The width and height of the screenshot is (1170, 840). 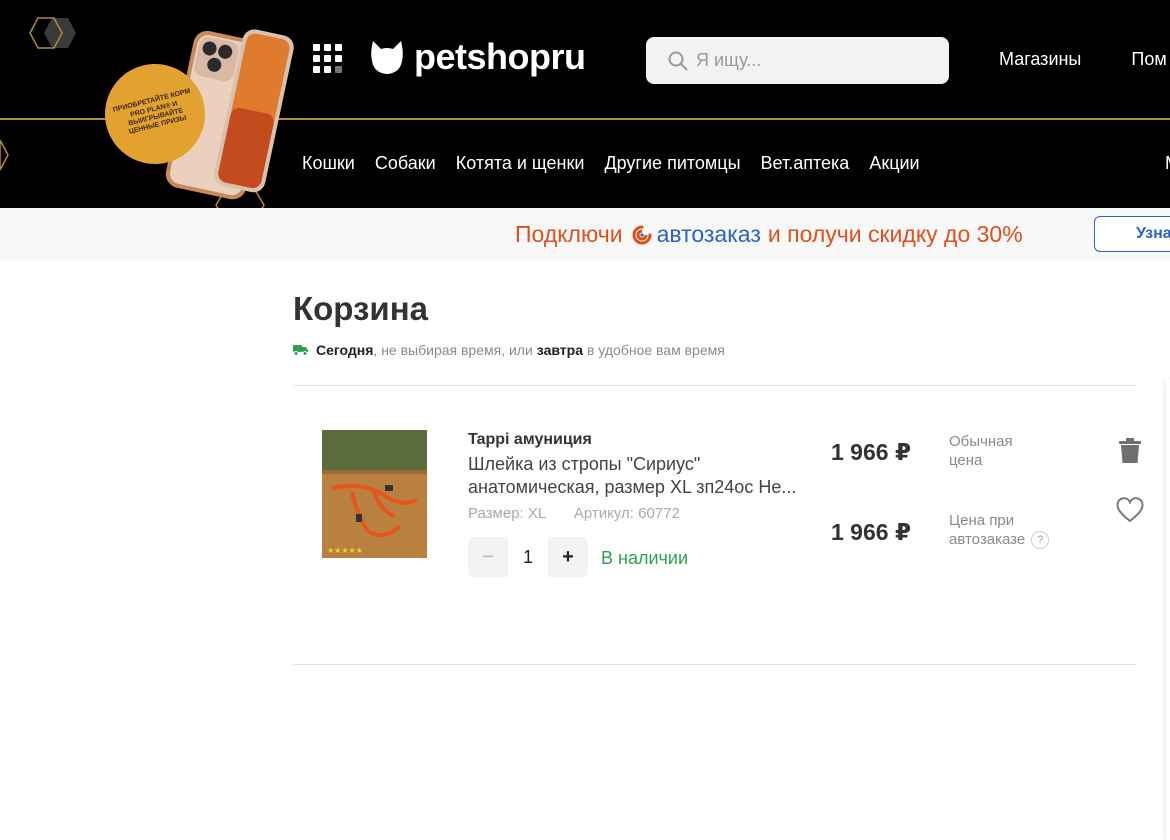 What do you see at coordinates (871, 452) in the screenshot?
I see `regular-price: 1 966 ₽` at bounding box center [871, 452].